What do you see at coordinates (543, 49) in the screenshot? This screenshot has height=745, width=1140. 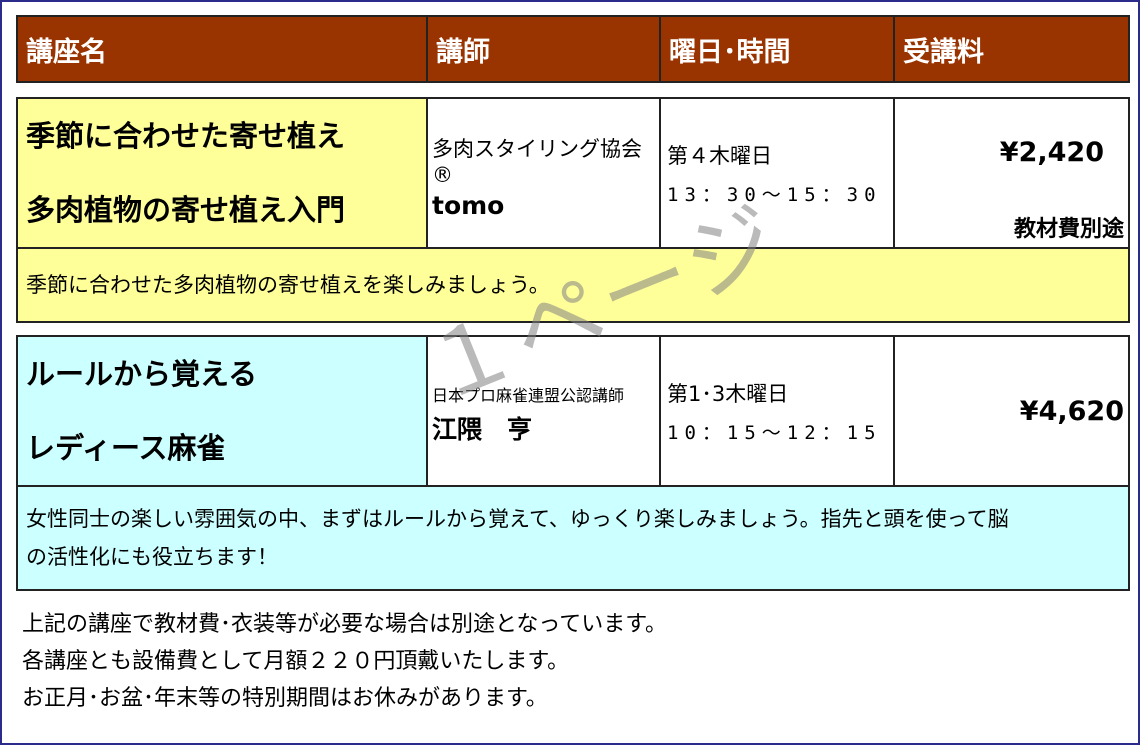 I see `header-teacher: 講師` at bounding box center [543, 49].